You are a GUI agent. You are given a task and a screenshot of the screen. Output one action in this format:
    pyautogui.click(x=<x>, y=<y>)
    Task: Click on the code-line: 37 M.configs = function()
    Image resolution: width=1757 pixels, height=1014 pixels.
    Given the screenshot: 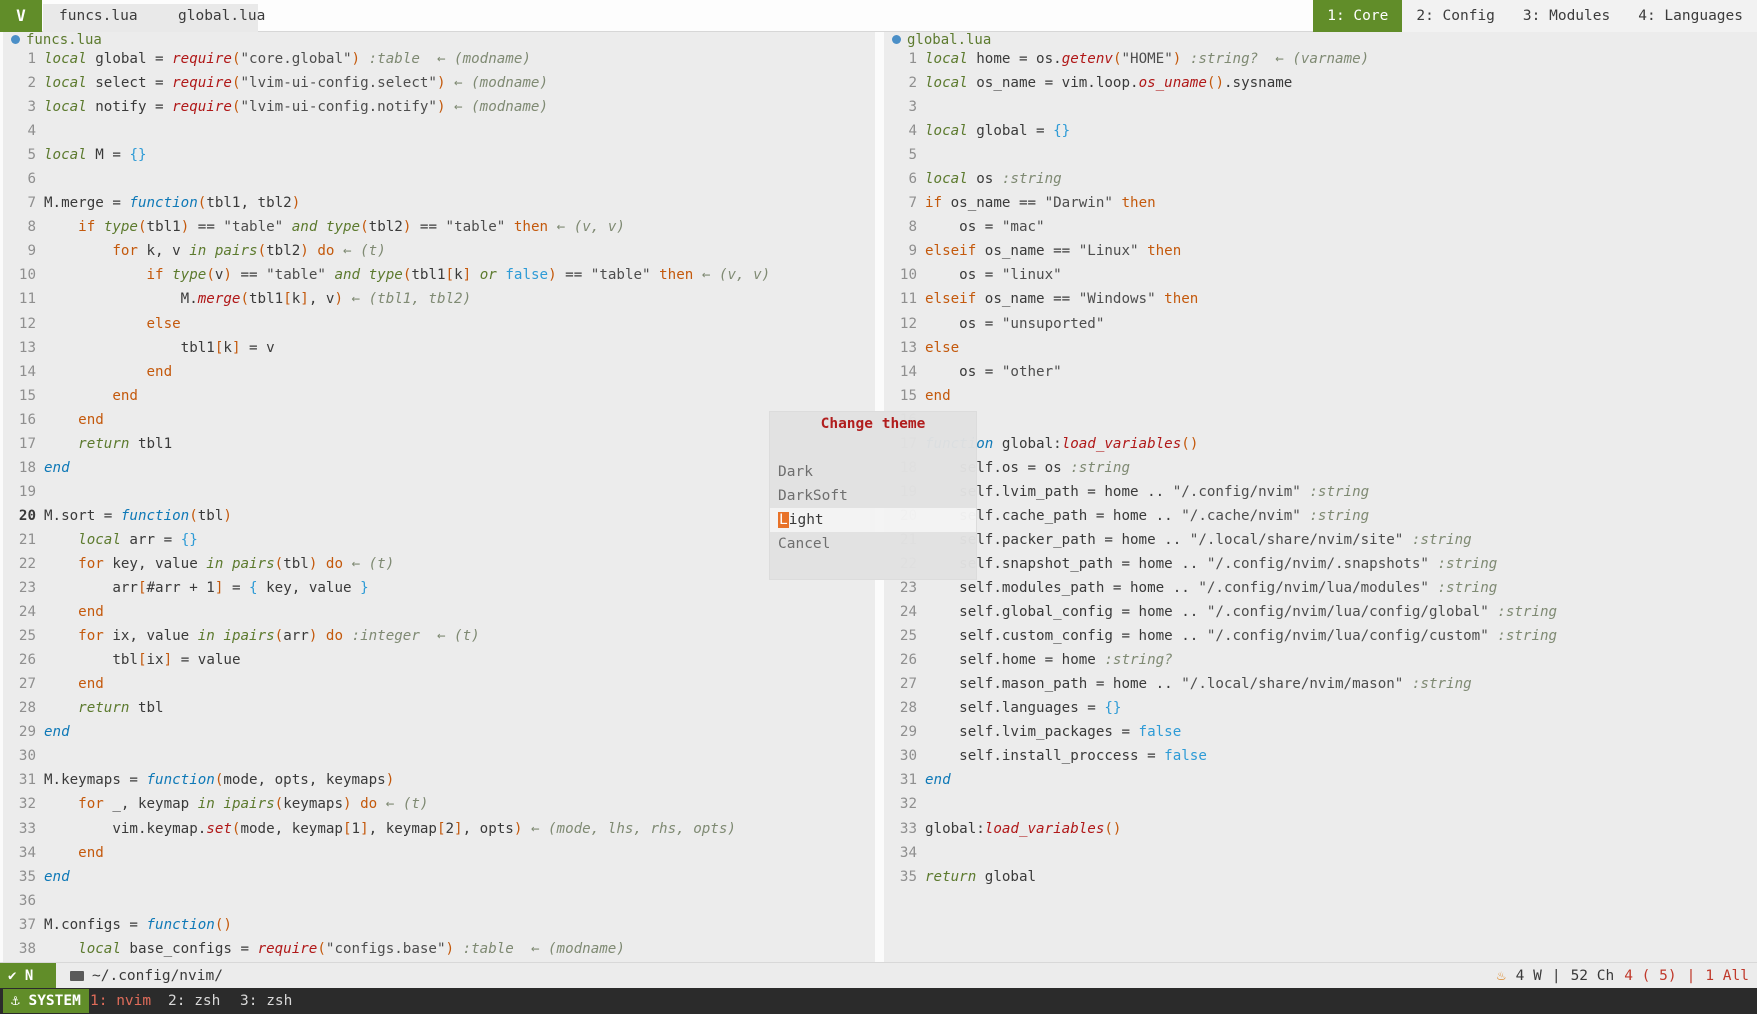 What is the action you would take?
    pyautogui.click(x=125, y=924)
    